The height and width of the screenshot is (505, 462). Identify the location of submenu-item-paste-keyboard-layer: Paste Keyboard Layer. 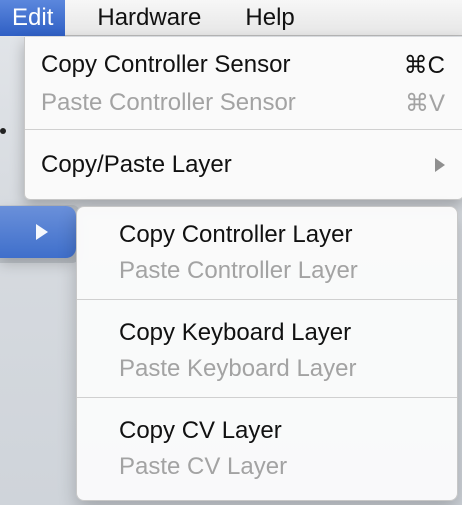
(238, 368).